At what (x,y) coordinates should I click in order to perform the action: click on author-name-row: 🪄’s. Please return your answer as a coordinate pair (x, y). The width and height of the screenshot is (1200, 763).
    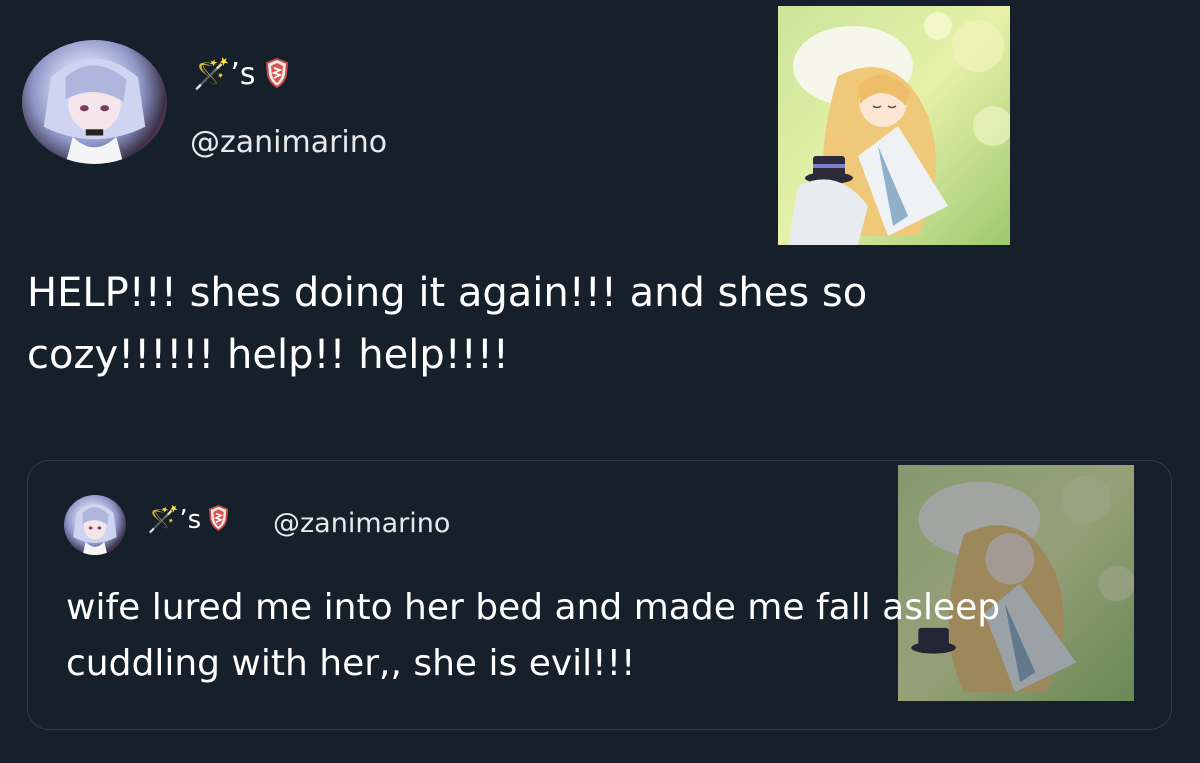
    Looking at the image, I should click on (240, 74).